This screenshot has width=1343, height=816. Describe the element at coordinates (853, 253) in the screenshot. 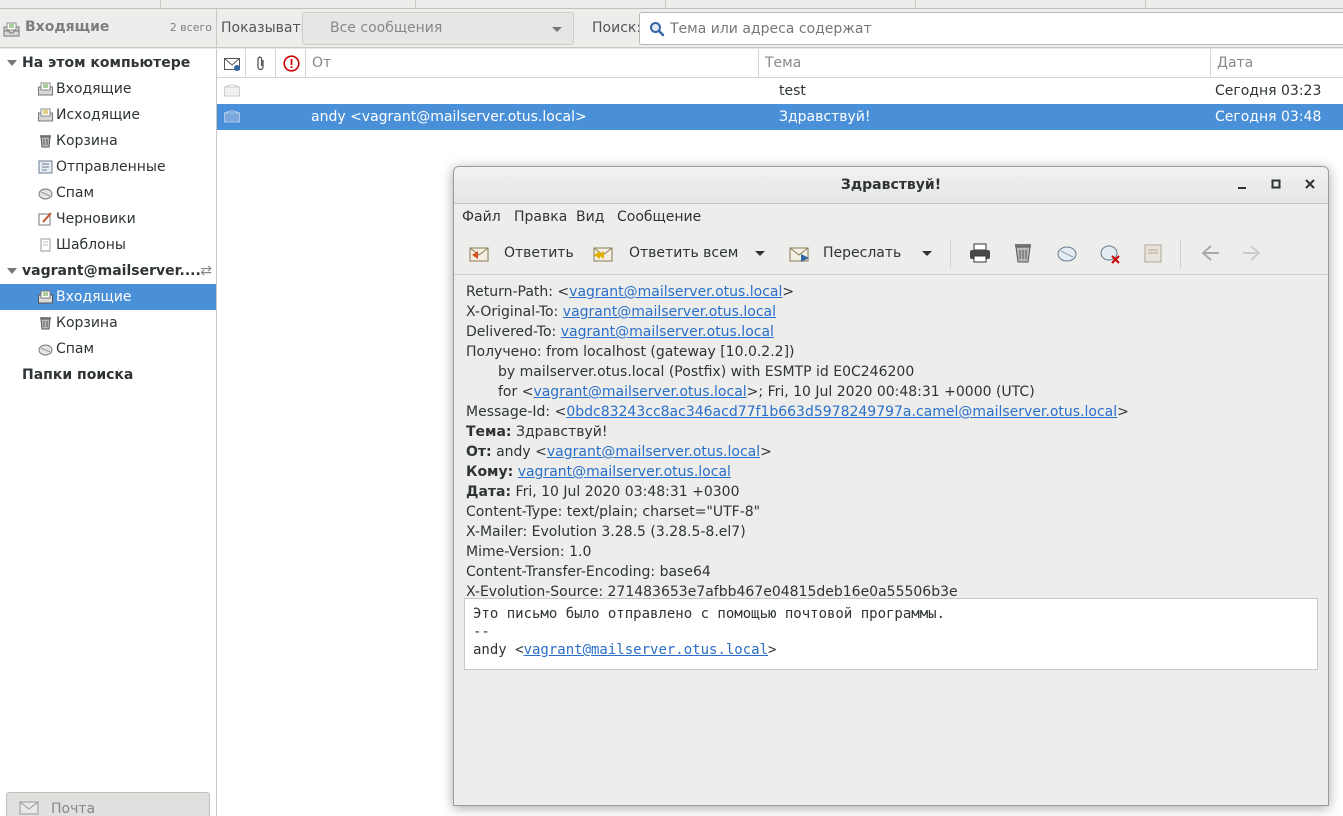

I see `forward-button: Переслать` at that location.